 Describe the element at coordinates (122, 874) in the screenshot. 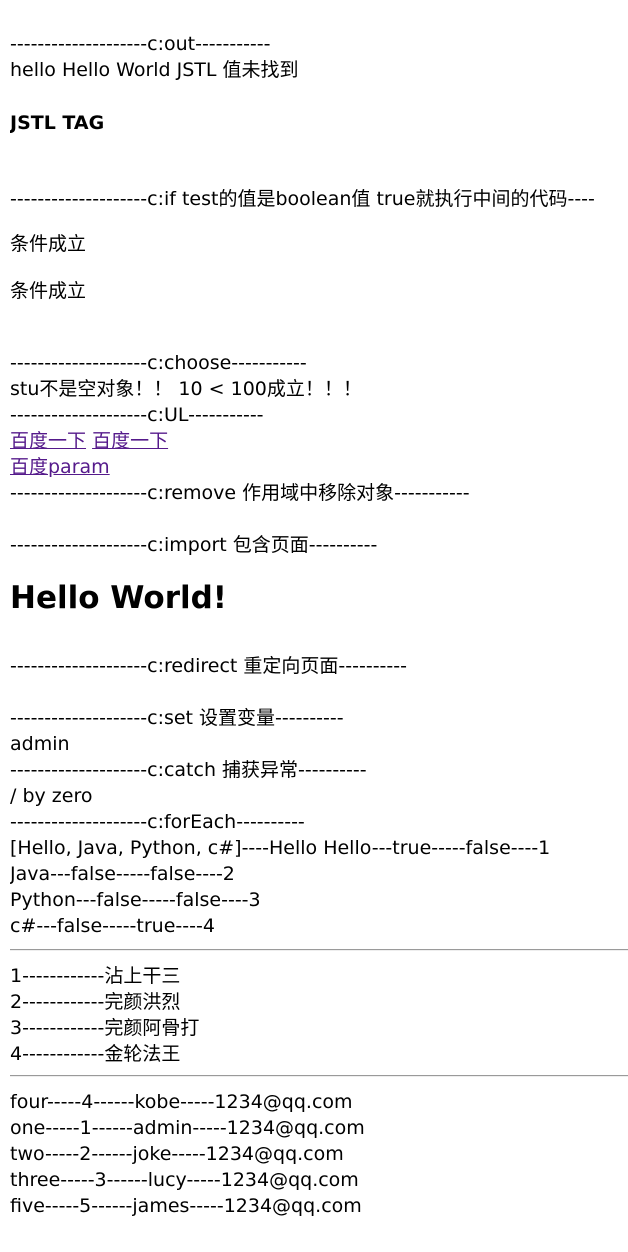

I see `foreach-row: Java---false-----false----2` at that location.